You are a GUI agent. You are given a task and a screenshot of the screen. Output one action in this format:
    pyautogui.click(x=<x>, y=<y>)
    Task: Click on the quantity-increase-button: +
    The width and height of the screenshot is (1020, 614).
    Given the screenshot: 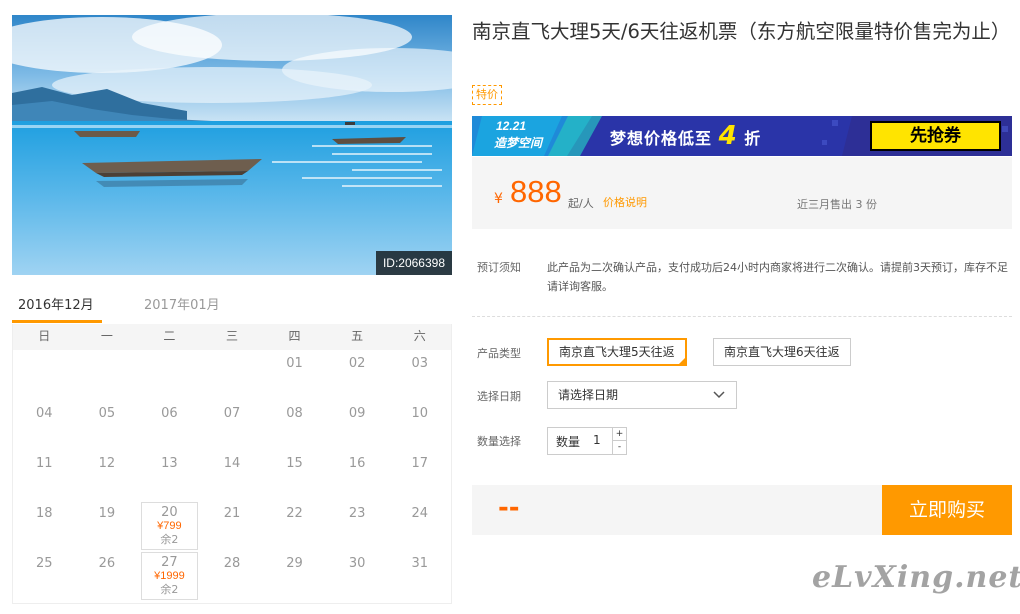 What is the action you would take?
    pyautogui.click(x=619, y=434)
    